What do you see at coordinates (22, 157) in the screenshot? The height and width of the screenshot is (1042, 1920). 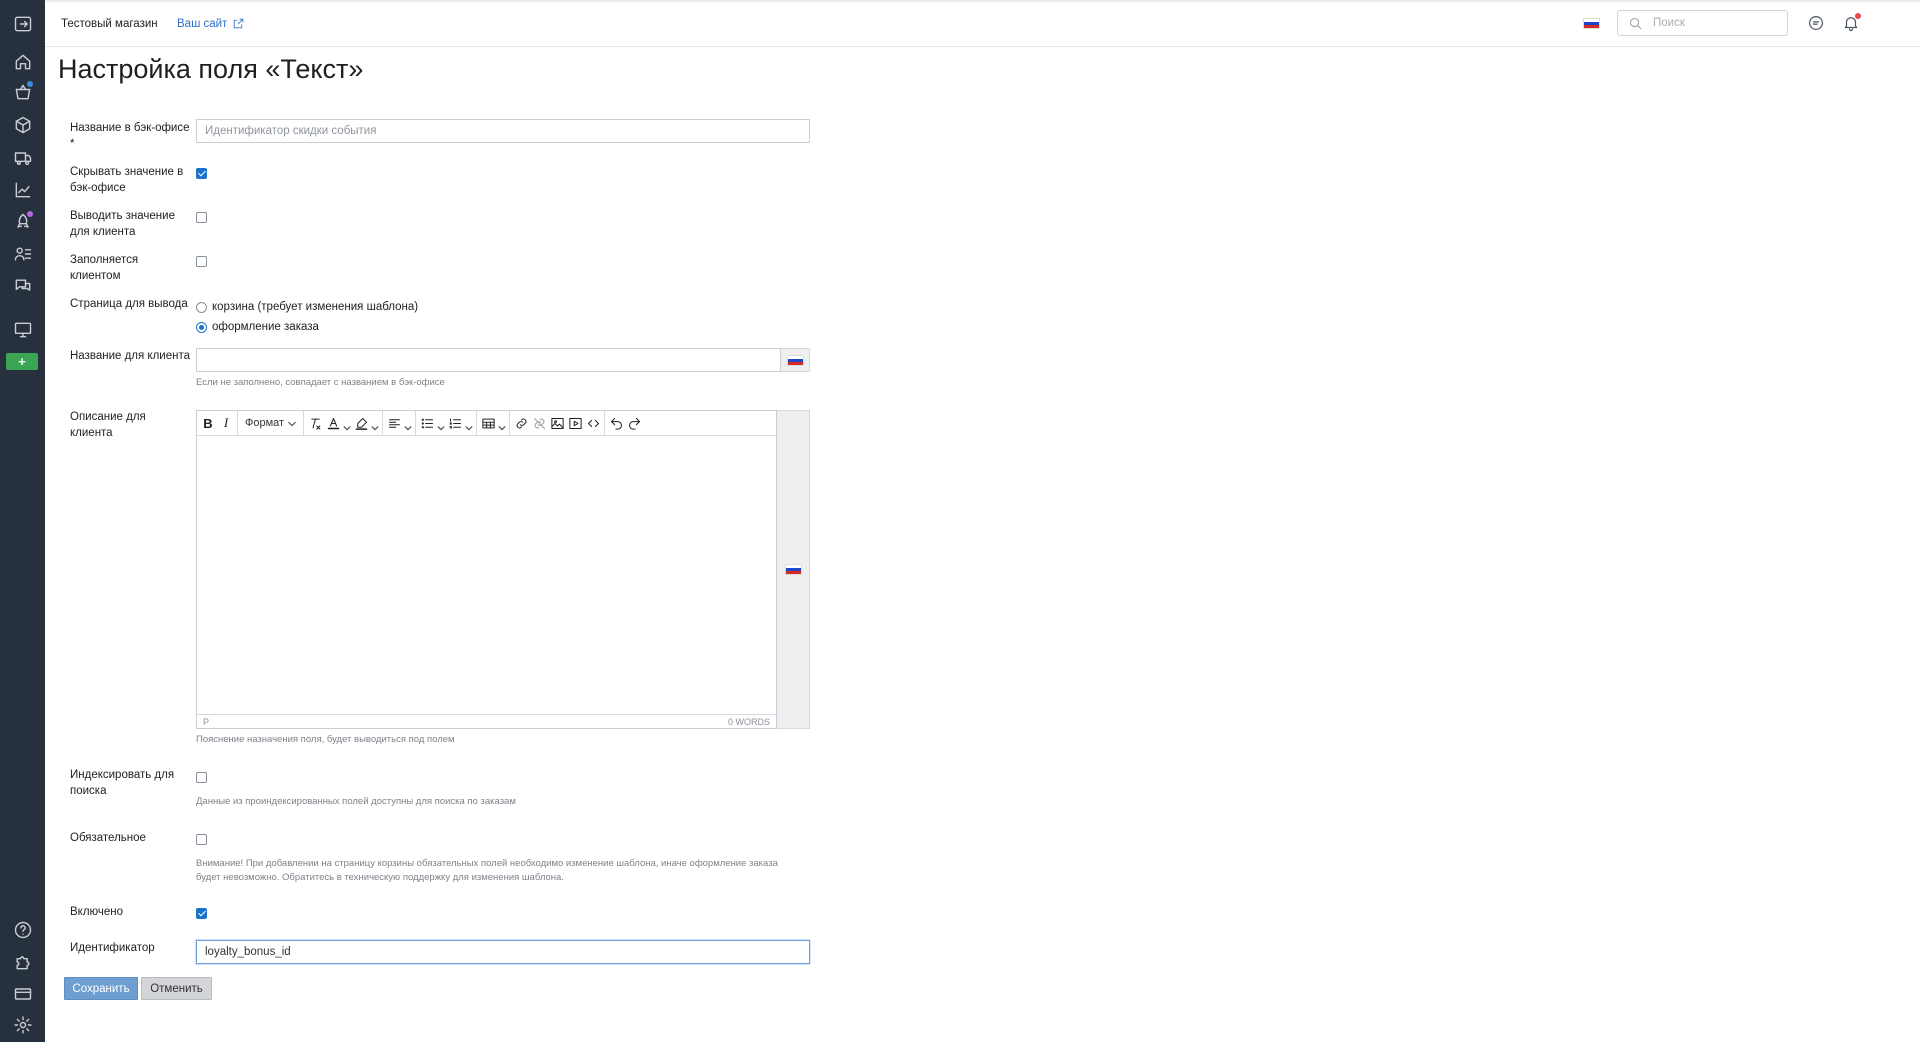 I see `delivery-truck-icon` at bounding box center [22, 157].